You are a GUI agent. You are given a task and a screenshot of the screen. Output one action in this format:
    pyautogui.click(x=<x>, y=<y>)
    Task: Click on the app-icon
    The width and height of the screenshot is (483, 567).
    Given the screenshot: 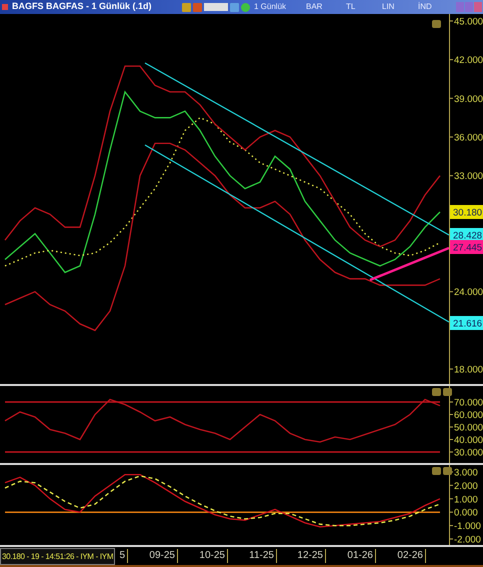 What is the action you would take?
    pyautogui.click(x=5, y=7)
    